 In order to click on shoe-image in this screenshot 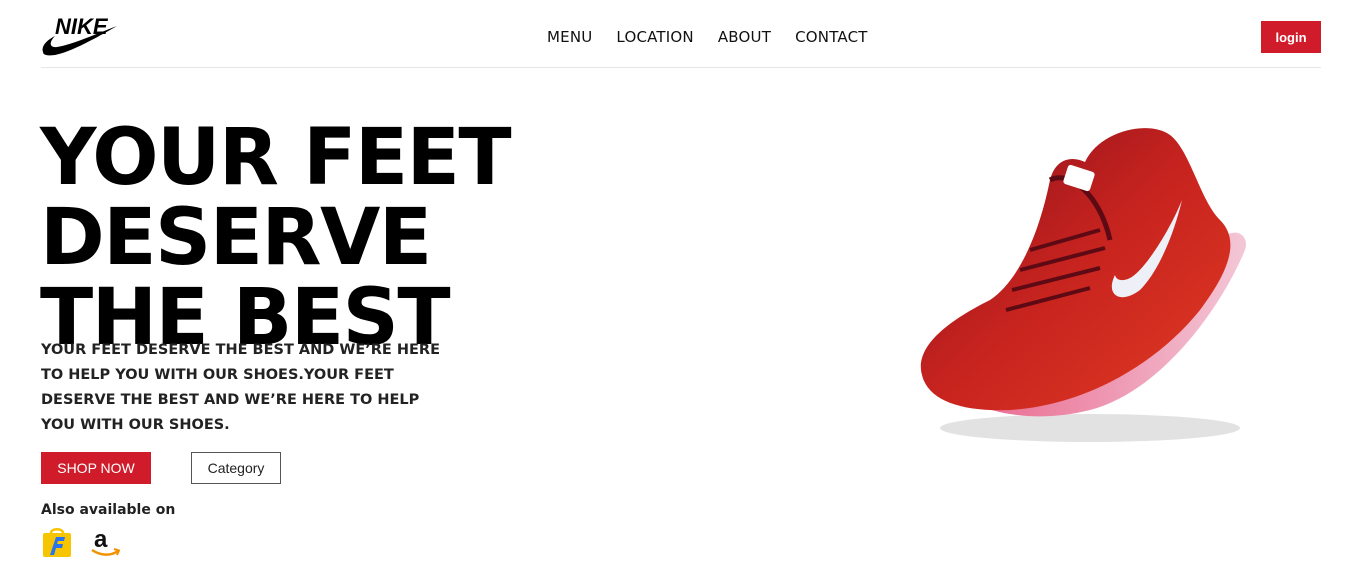, I will do `click(1083, 285)`.